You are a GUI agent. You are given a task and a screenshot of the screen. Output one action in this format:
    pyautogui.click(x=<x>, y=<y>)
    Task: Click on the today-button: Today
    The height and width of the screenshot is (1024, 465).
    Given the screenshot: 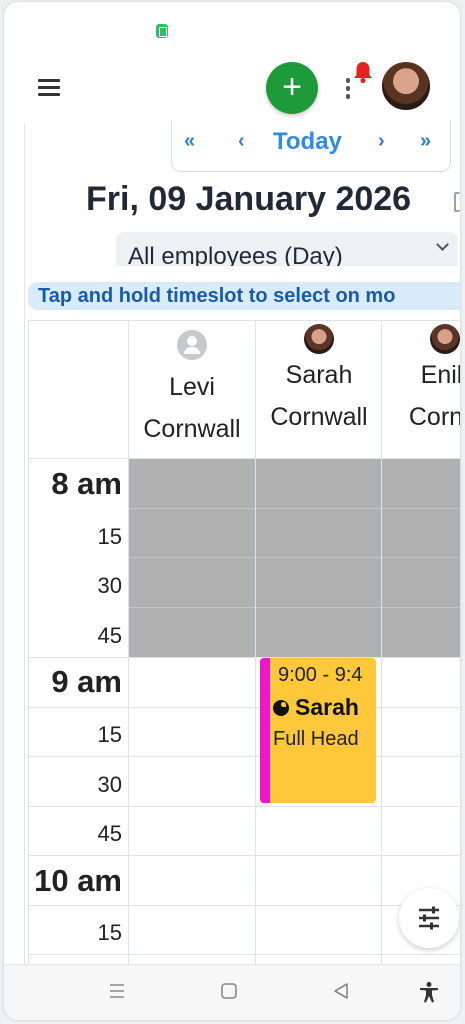 What is the action you would take?
    pyautogui.click(x=307, y=142)
    